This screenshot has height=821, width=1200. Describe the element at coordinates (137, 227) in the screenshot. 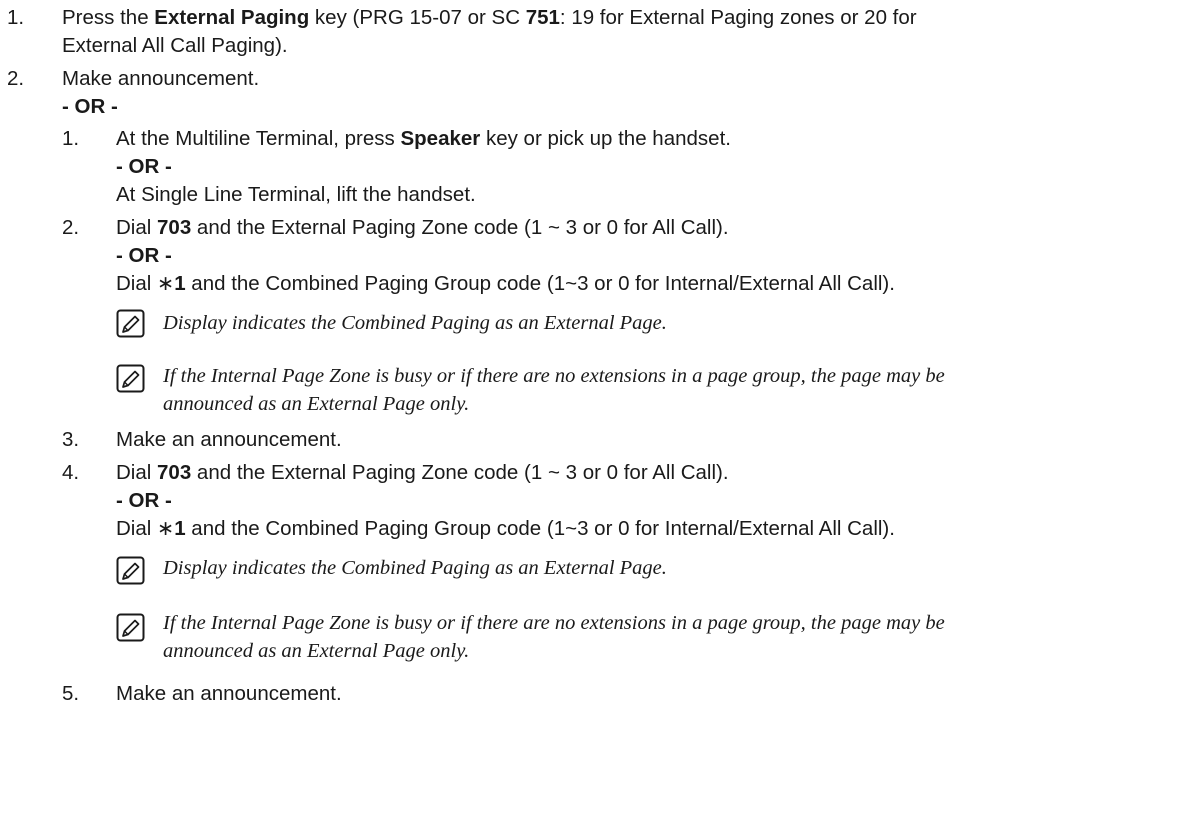

I see `substep-2-pre: Dial` at that location.